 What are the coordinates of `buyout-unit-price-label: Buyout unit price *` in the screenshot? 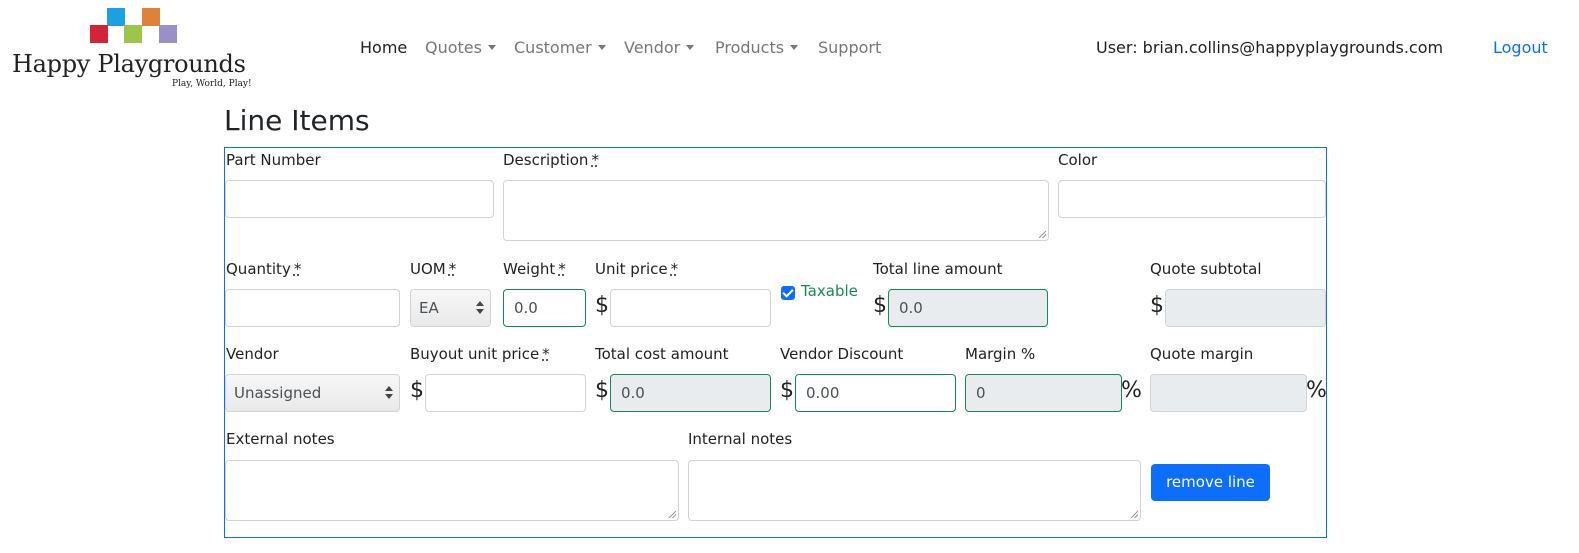 It's located at (480, 354).